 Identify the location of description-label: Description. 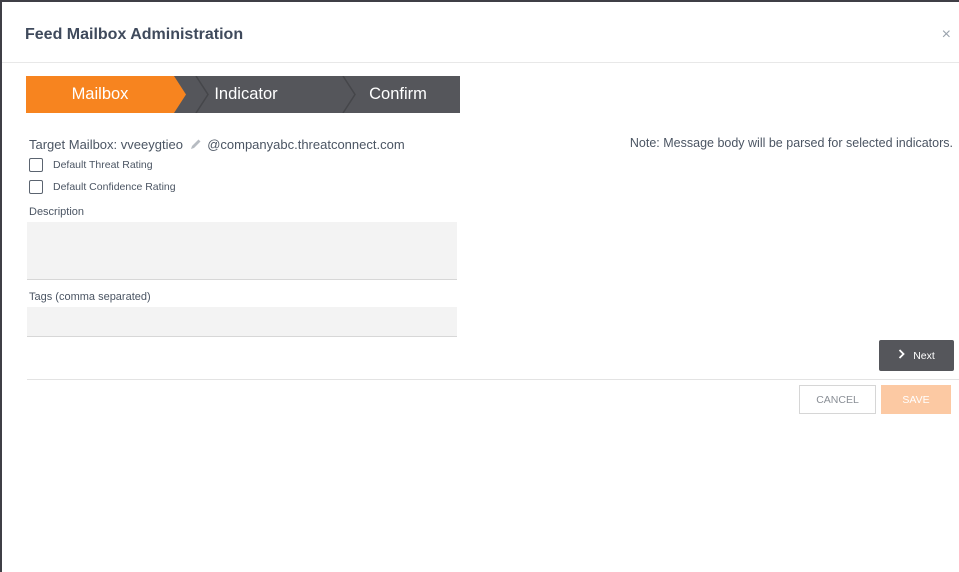
(57, 212).